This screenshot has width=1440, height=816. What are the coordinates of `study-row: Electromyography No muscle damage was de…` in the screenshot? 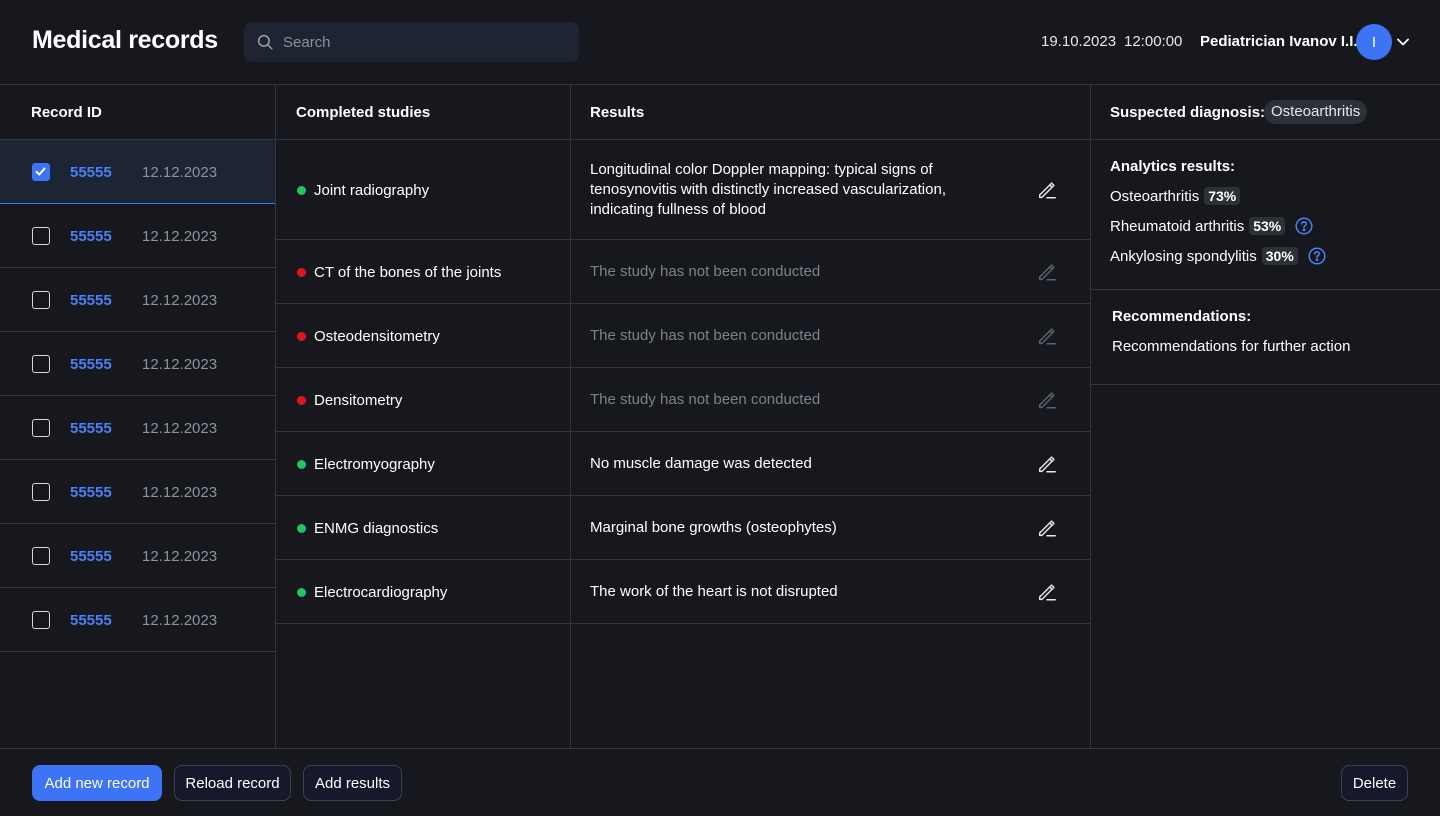 It's located at (683, 464).